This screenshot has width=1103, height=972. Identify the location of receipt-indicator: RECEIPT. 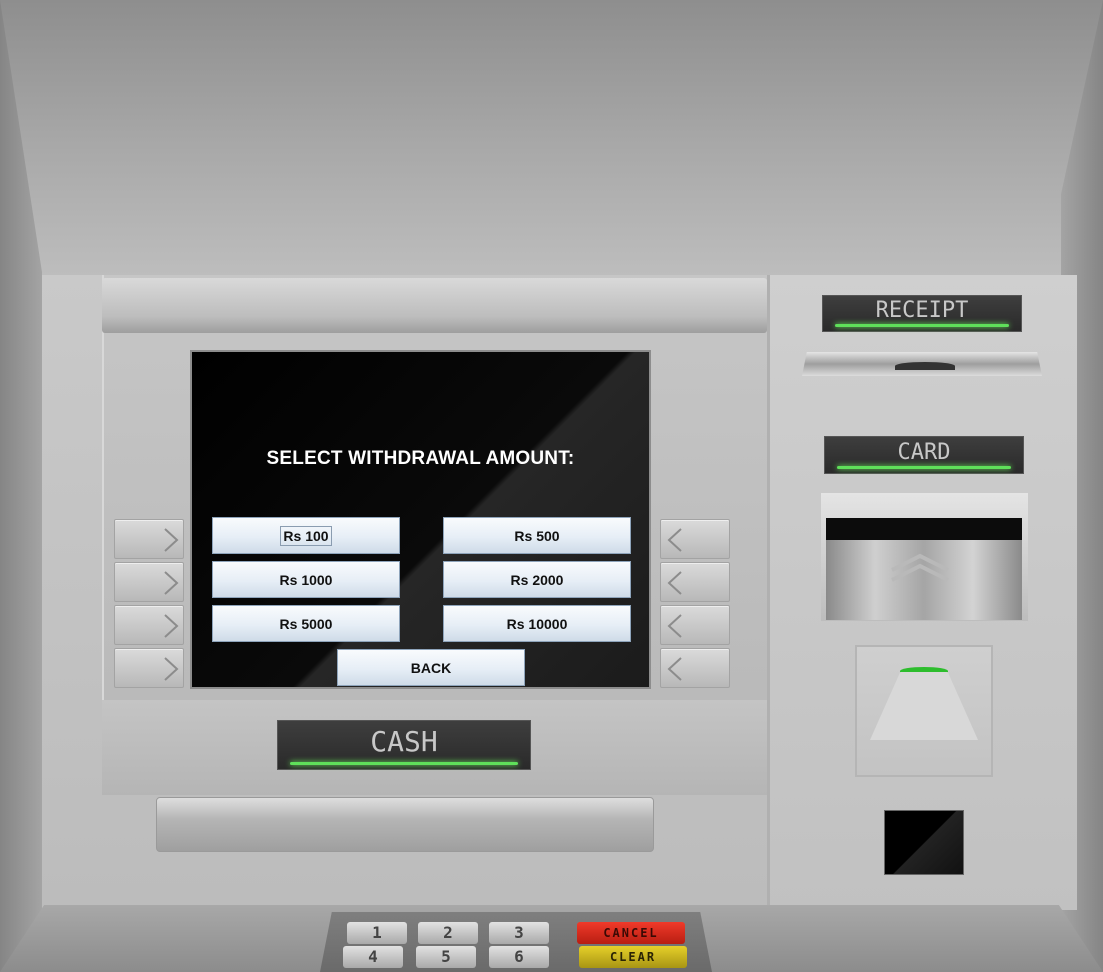
(922, 313).